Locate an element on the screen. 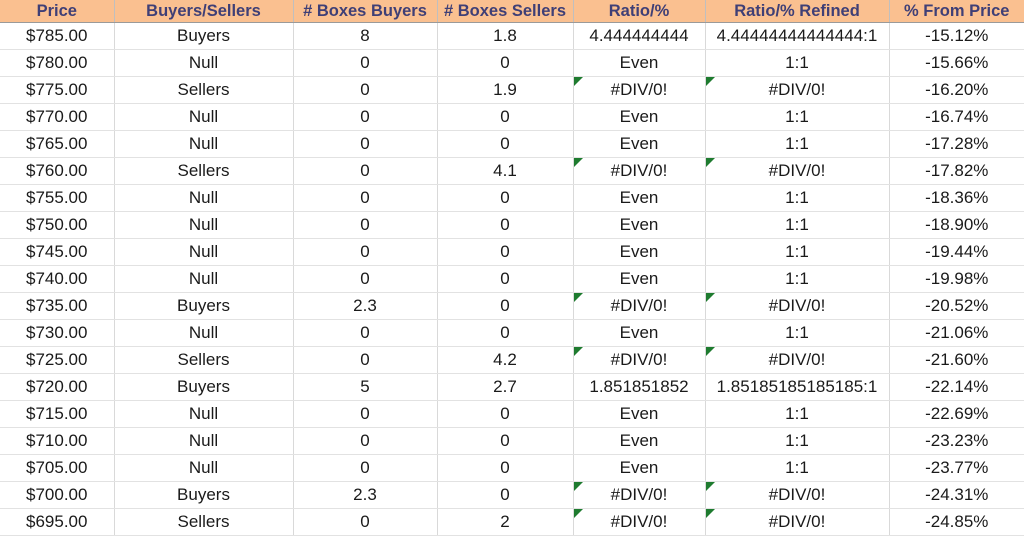 The height and width of the screenshot is (536, 1024). column-header-ratio: Ratio/% is located at coordinates (639, 11).